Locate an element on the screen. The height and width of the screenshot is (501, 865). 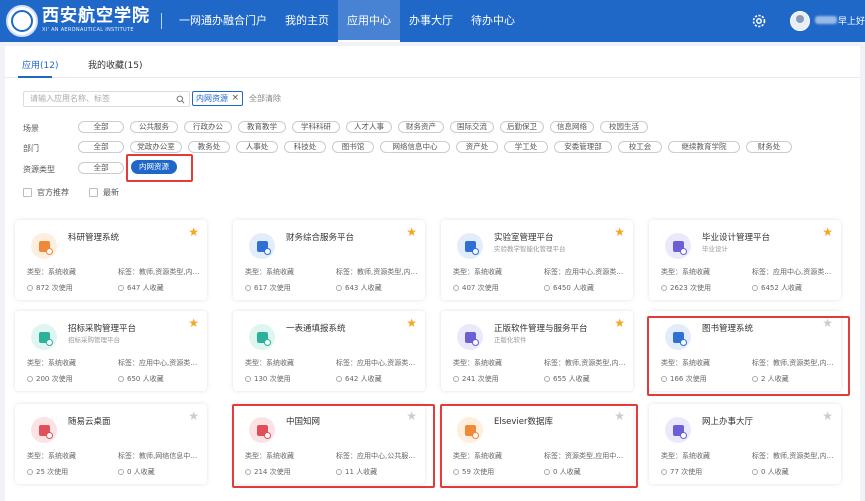
department-chip: 财务处 is located at coordinates (769, 147).